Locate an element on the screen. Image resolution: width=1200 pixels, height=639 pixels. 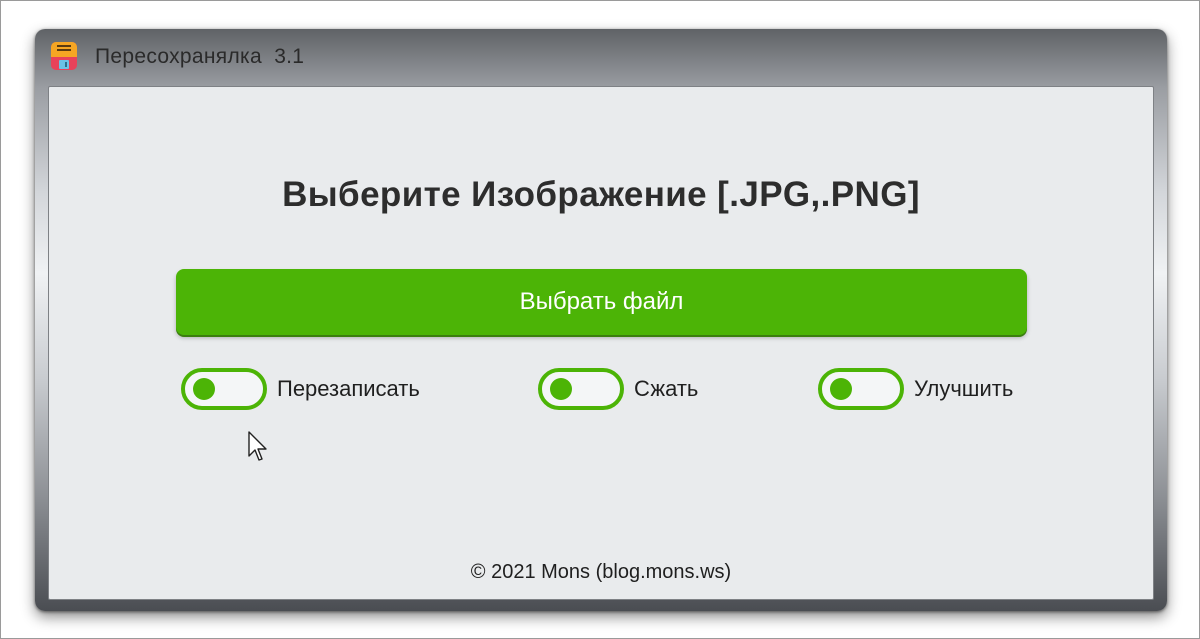
window-title: Пересохранялка 3.1 is located at coordinates (200, 56).